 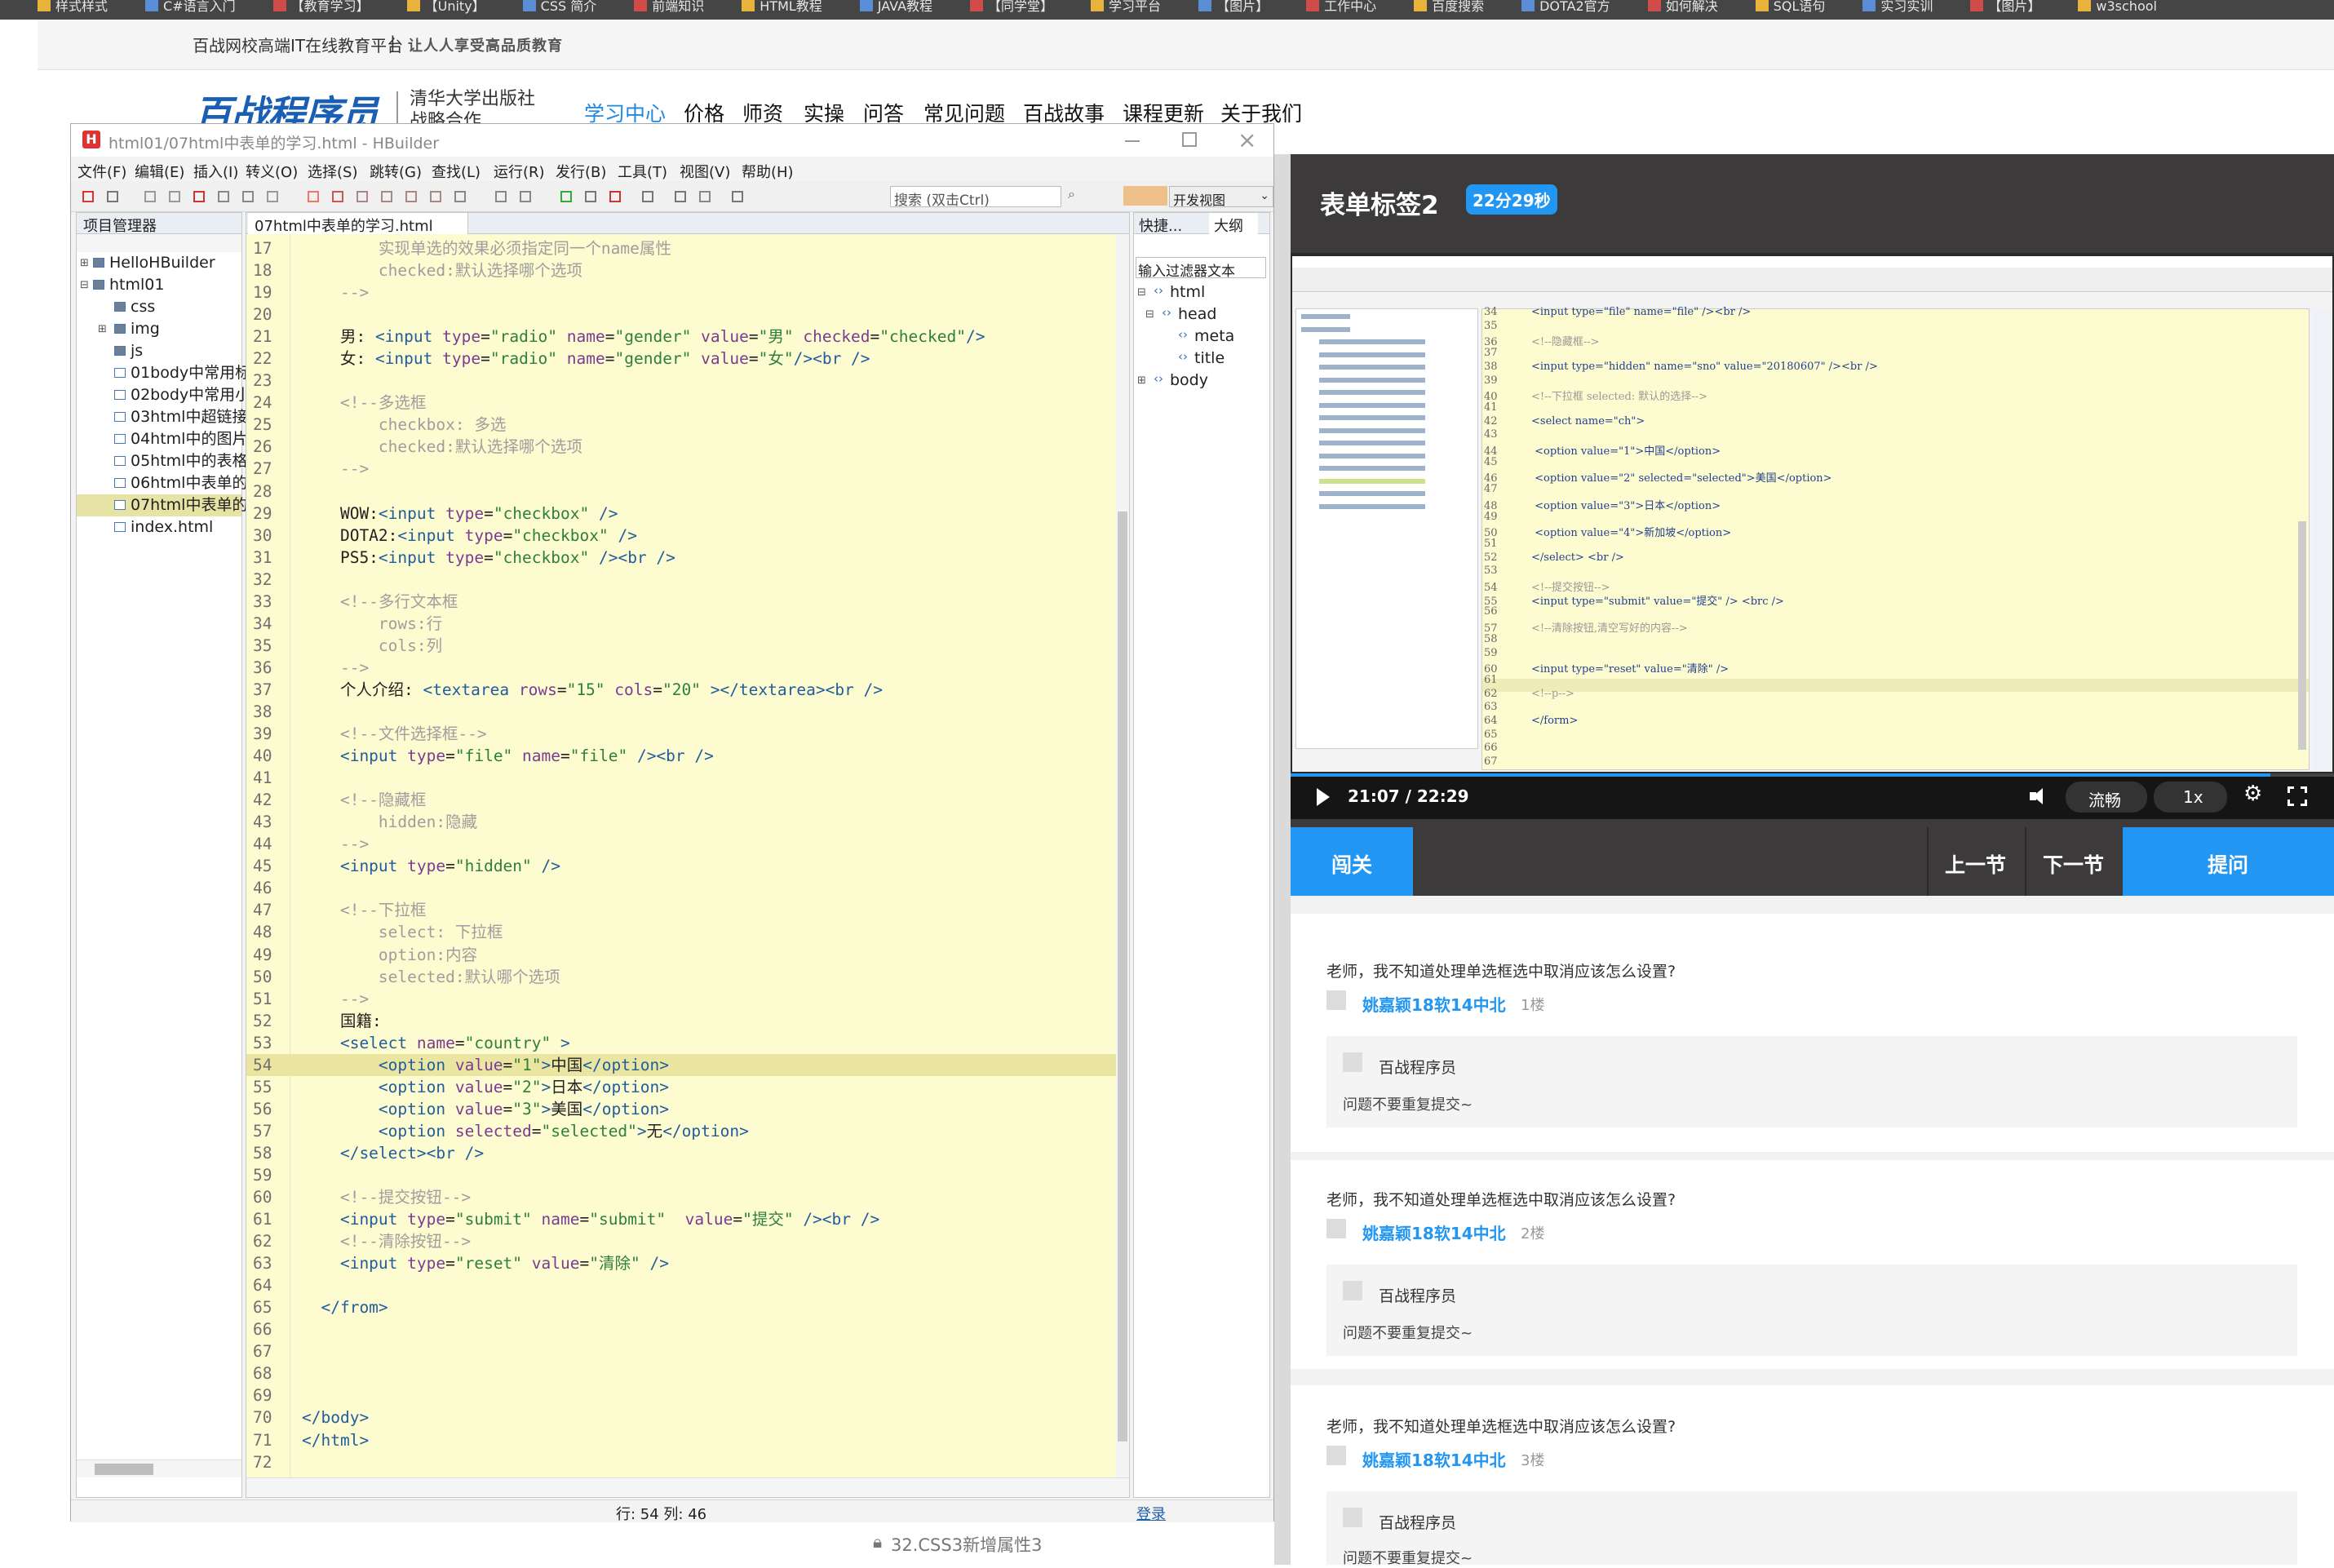 I want to click on code-line: 33 <!--多行文本框, so click(x=681, y=602).